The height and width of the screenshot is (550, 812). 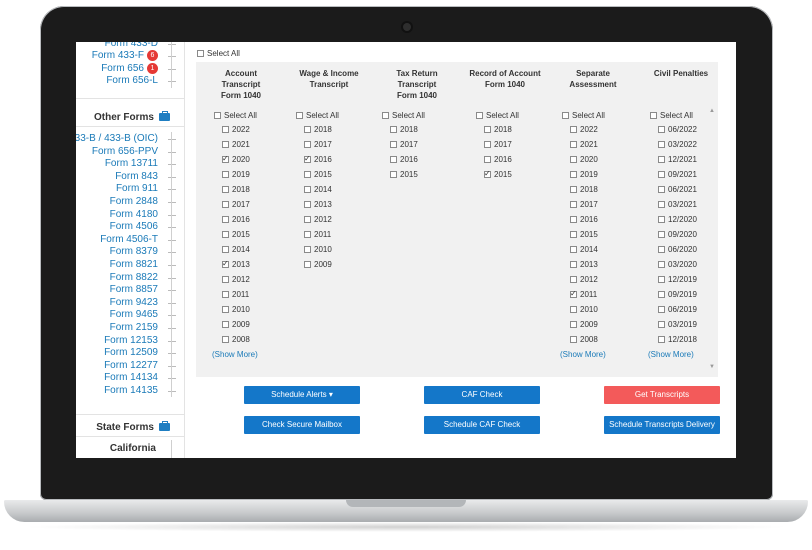 What do you see at coordinates (404, 160) in the screenshot?
I see `year-option: 2016` at bounding box center [404, 160].